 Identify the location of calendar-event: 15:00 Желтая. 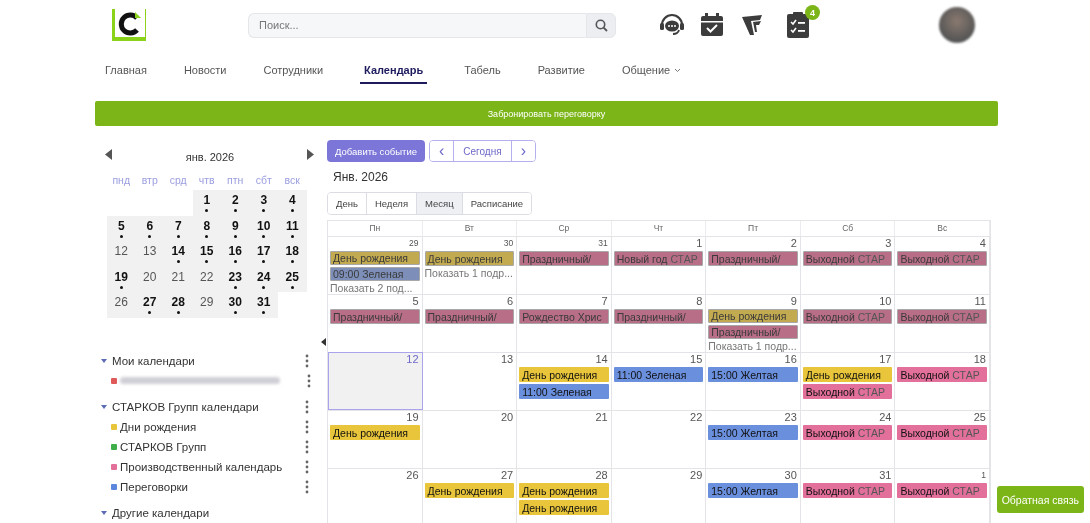
(753, 374).